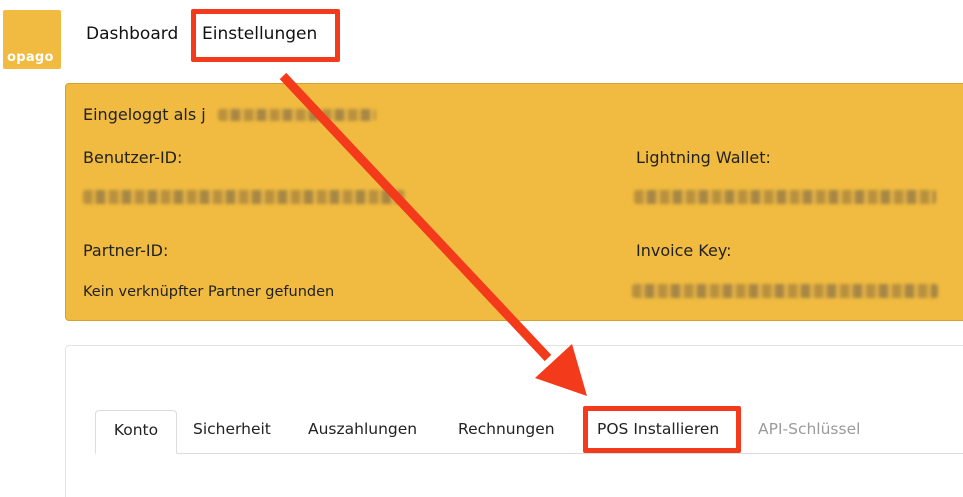 The height and width of the screenshot is (497, 963). I want to click on logo-text: opago, so click(30, 57).